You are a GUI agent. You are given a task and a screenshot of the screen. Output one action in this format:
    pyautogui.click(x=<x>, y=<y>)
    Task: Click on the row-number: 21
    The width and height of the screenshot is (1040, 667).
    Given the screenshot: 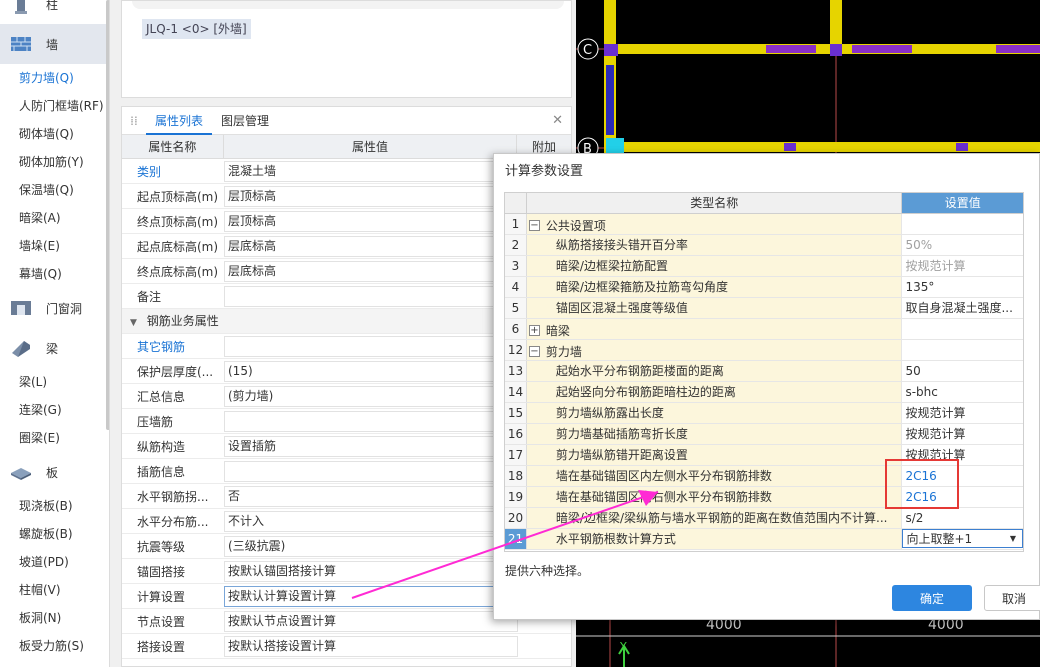 What is the action you would take?
    pyautogui.click(x=516, y=539)
    